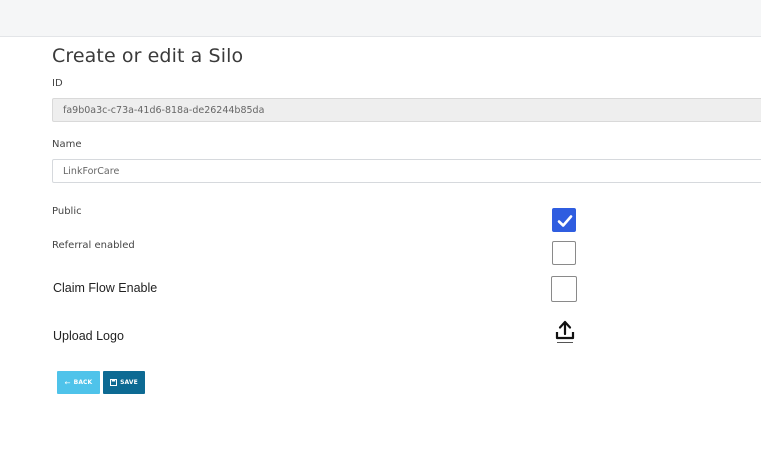 The height and width of the screenshot is (453, 761). I want to click on name-label: Name, so click(67, 144).